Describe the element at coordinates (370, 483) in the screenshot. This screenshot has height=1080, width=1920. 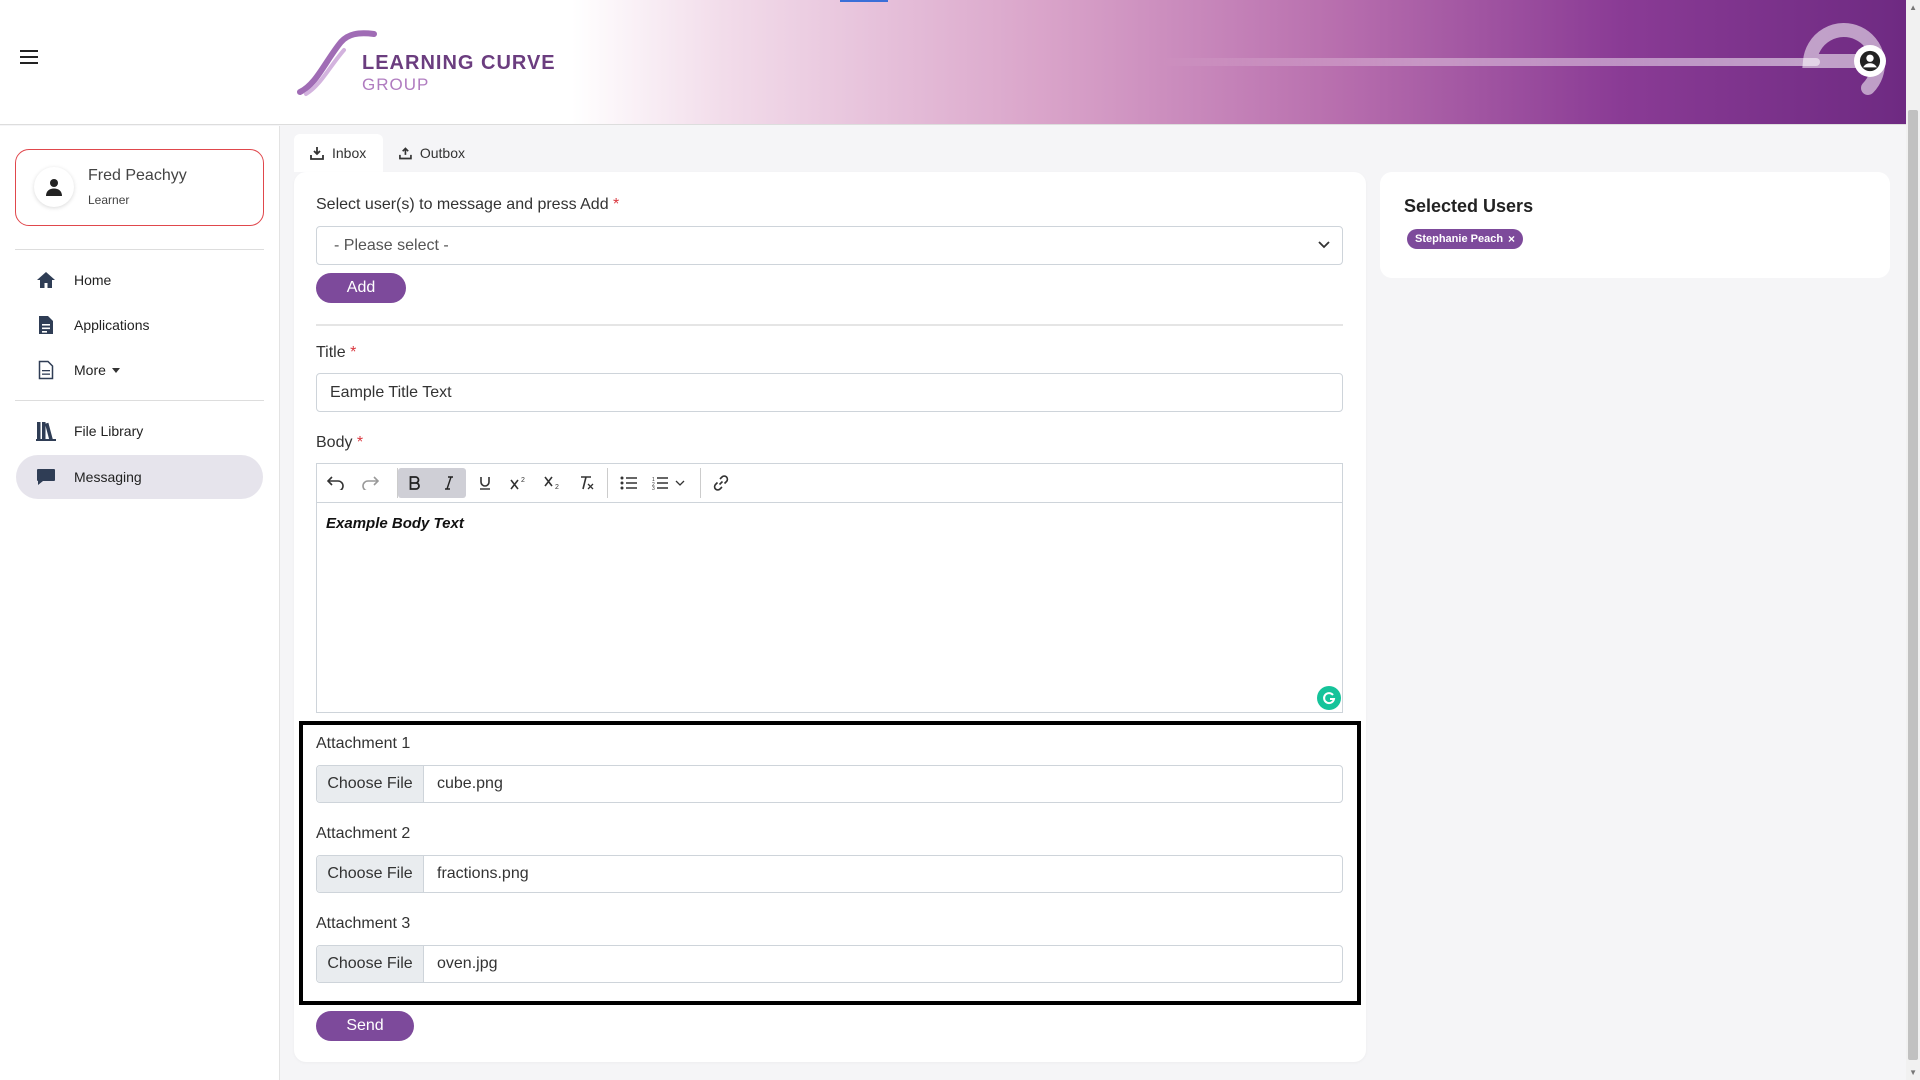
I see `redo-icon` at that location.